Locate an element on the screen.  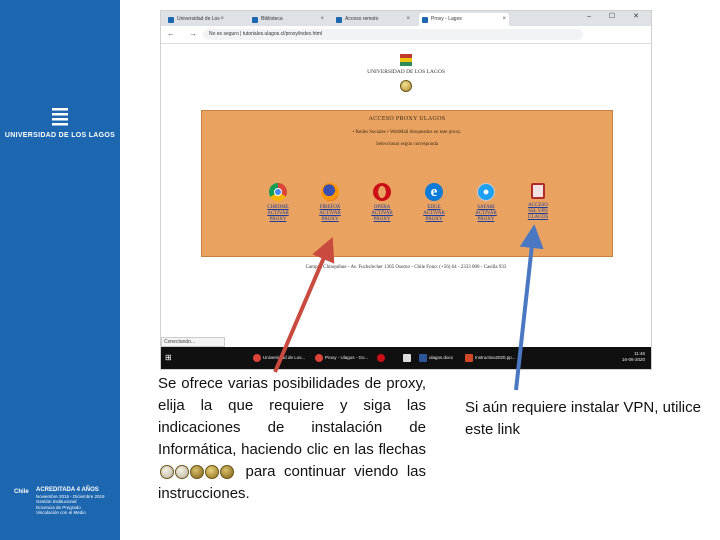
tab-label: Proxy - Lagos is located at coordinates (446, 19).